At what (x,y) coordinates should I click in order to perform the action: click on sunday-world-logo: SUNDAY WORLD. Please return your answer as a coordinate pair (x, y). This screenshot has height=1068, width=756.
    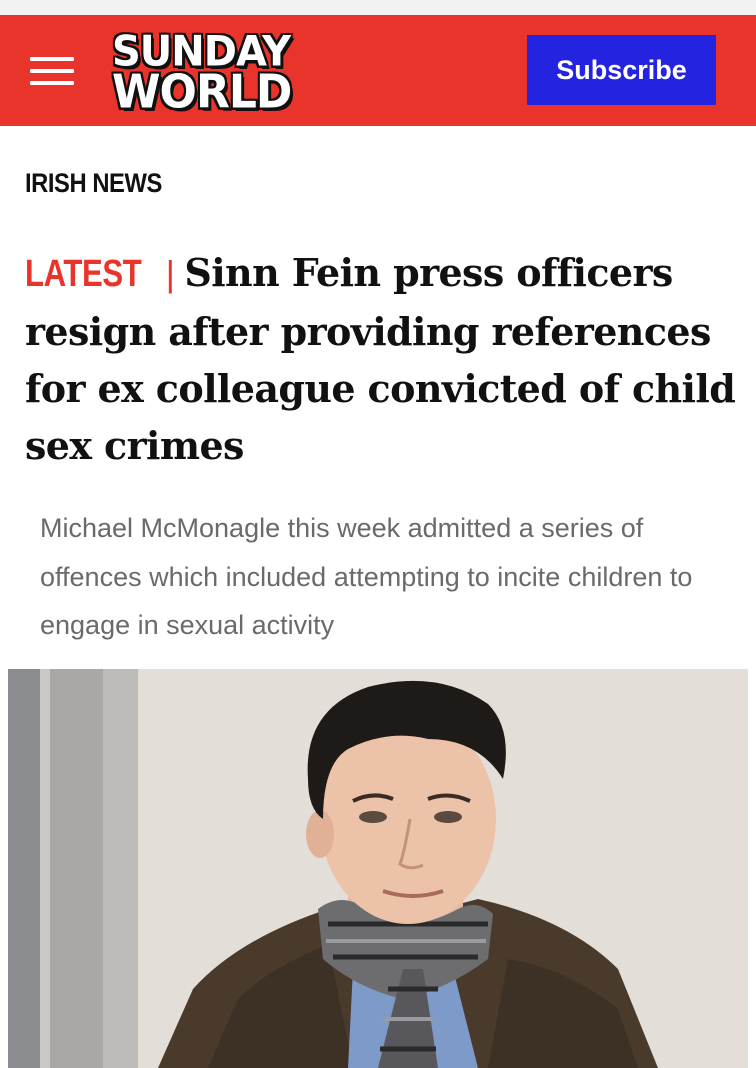
    Looking at the image, I should click on (217, 73).